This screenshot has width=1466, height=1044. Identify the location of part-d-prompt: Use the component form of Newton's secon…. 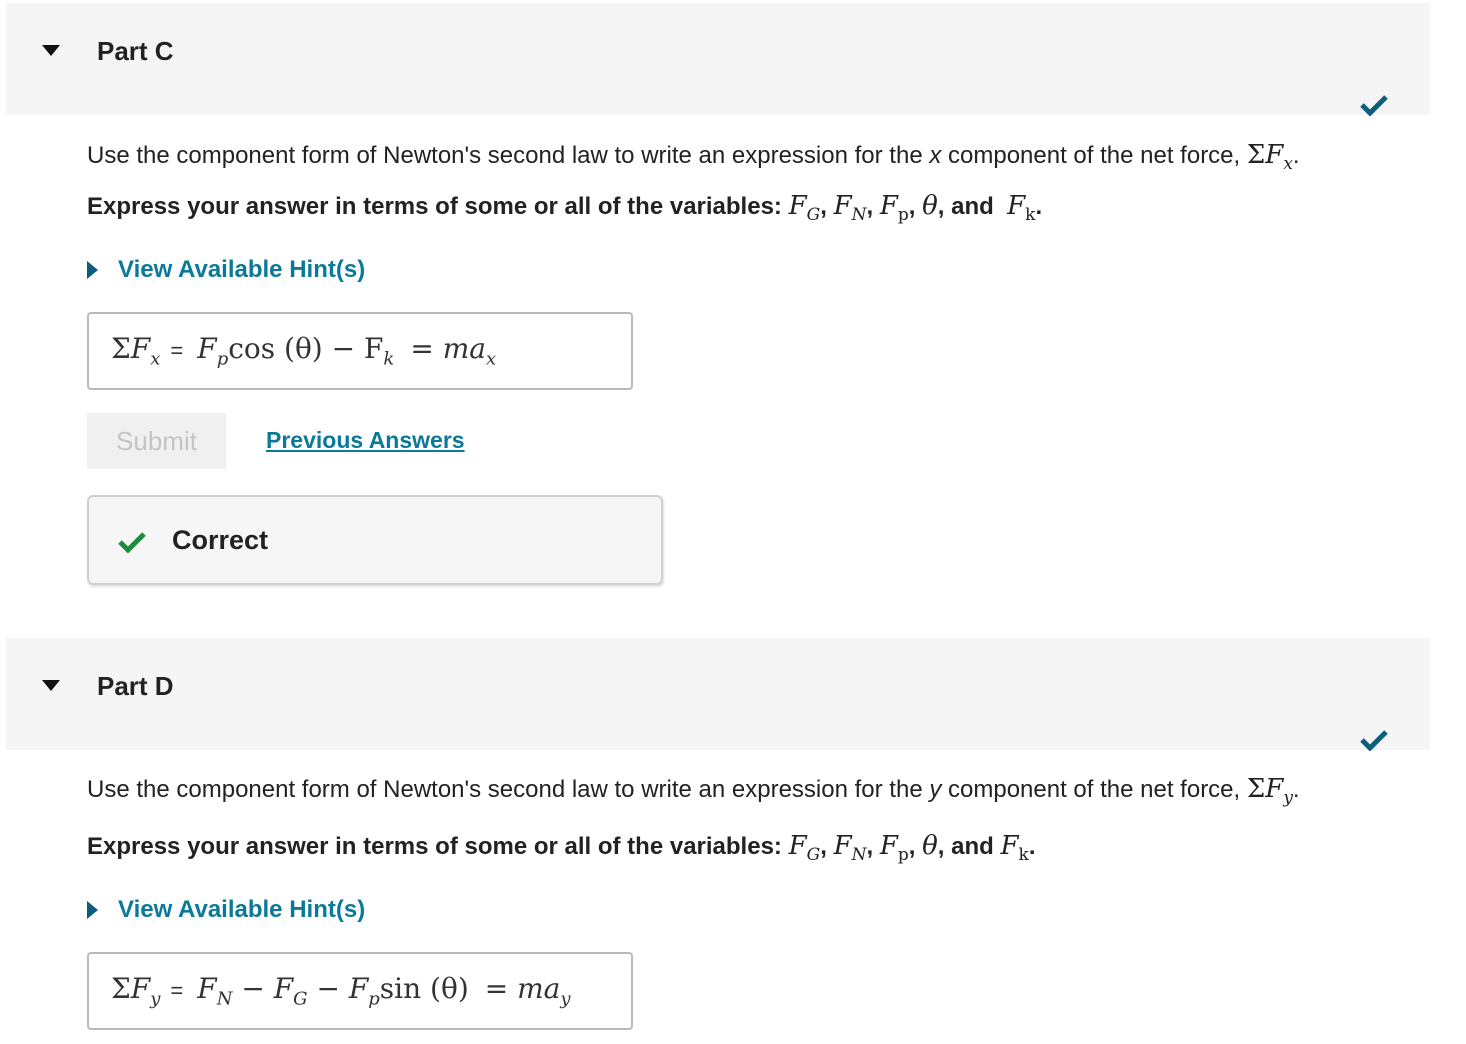
(693, 791).